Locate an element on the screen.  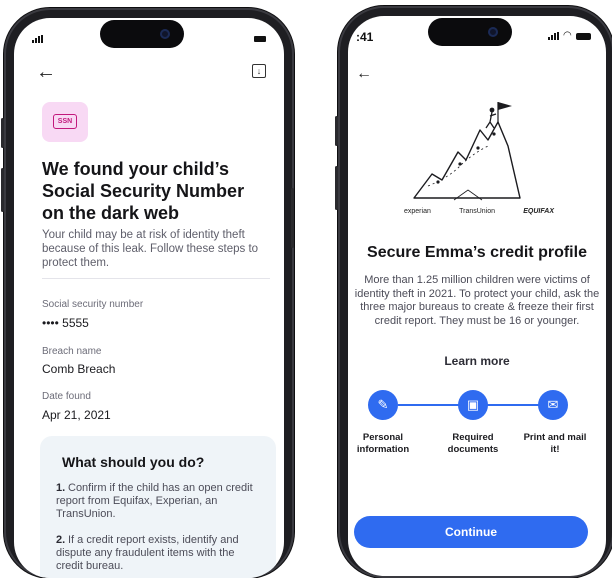
ssn-icon: SSN is located at coordinates (65, 121).